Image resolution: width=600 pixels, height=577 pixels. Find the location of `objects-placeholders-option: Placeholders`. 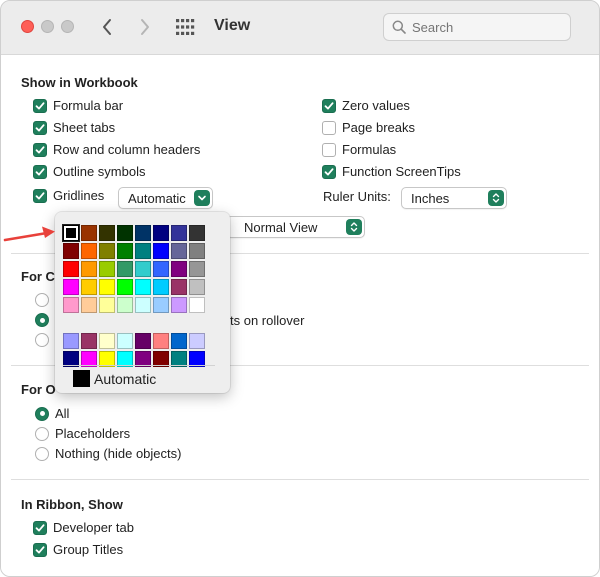

objects-placeholders-option: Placeholders is located at coordinates (82, 433).